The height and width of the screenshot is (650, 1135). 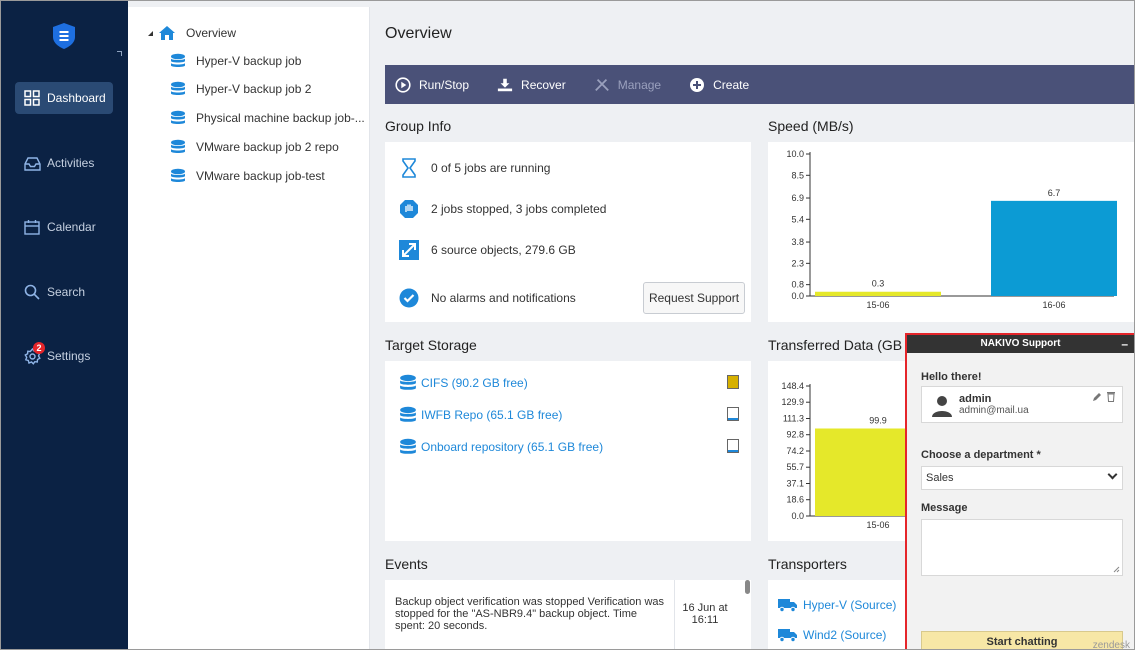 I want to click on target-storage-title: Target Storage, so click(x=431, y=345).